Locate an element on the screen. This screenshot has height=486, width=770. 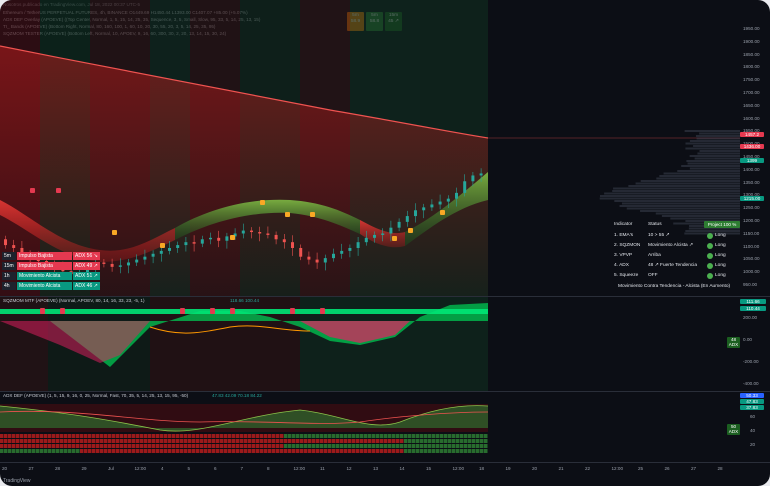
time-axis-tick: 28 is located at coordinates (57, 468).